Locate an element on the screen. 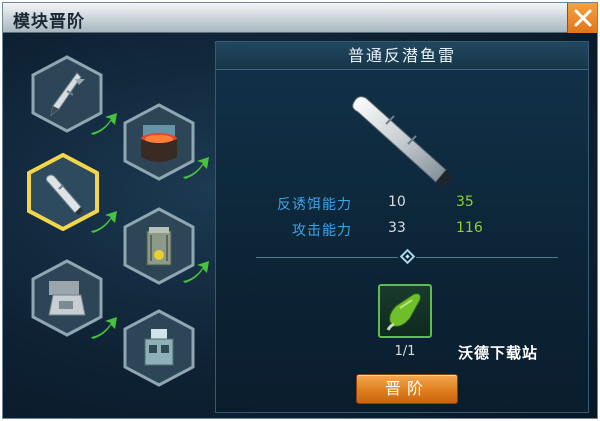  window-title: 模块晋阶 is located at coordinates (49, 22).